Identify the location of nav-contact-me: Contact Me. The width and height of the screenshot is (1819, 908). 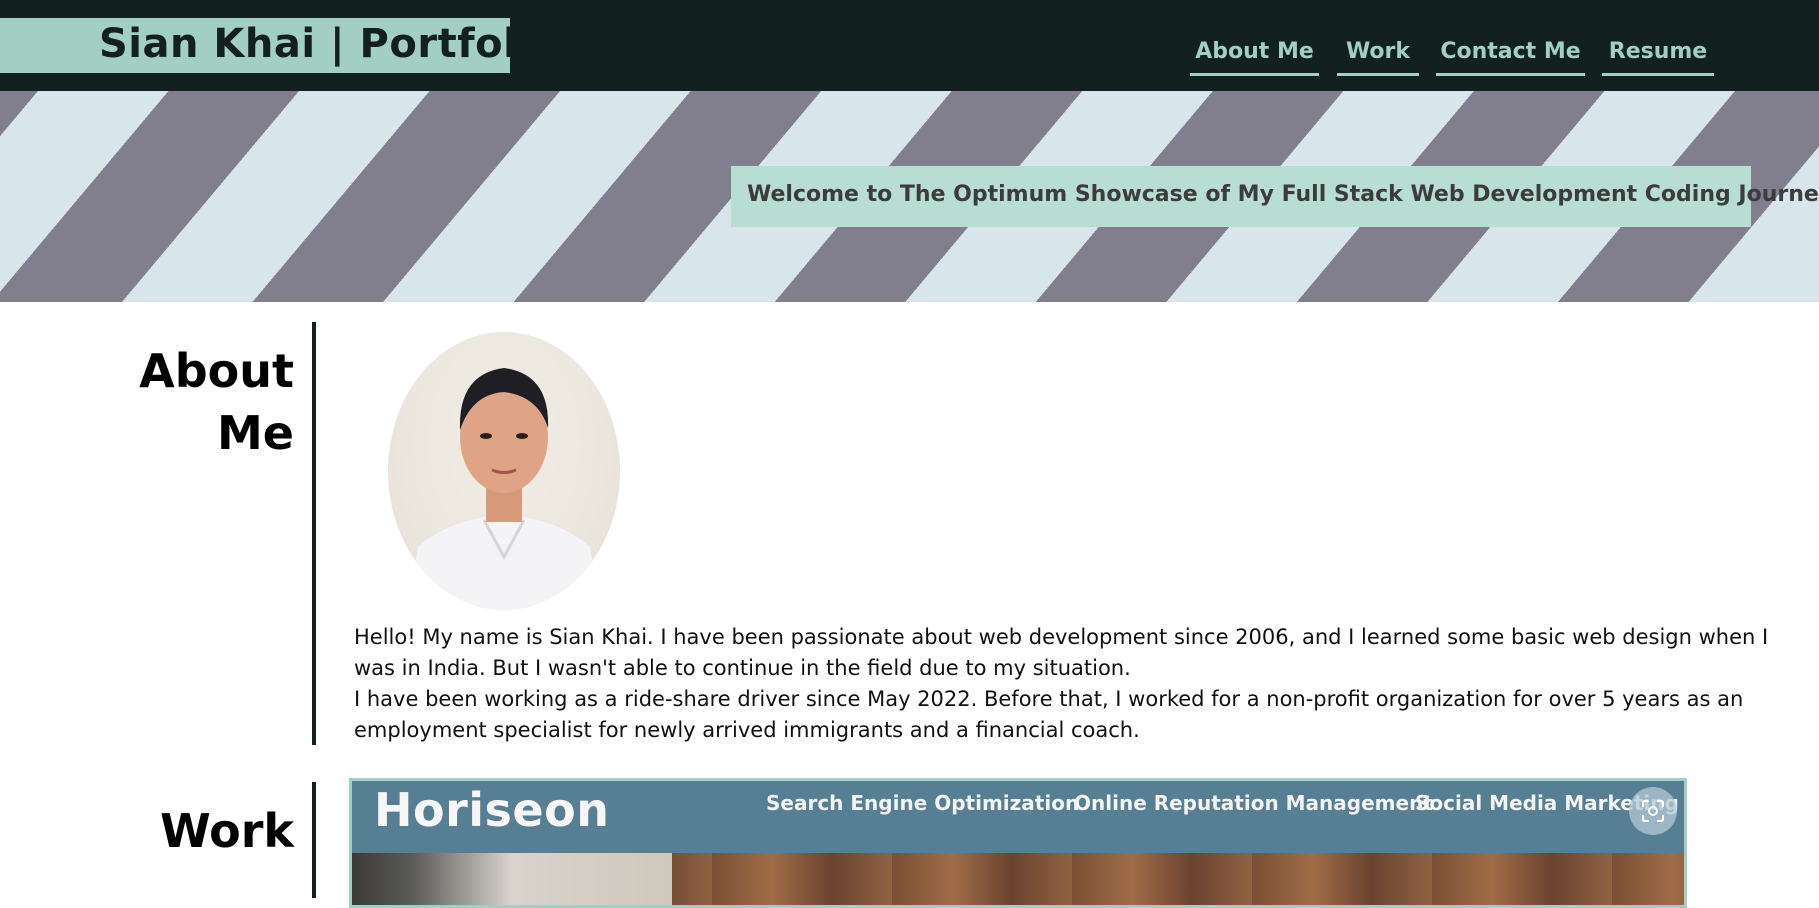
(1510, 57).